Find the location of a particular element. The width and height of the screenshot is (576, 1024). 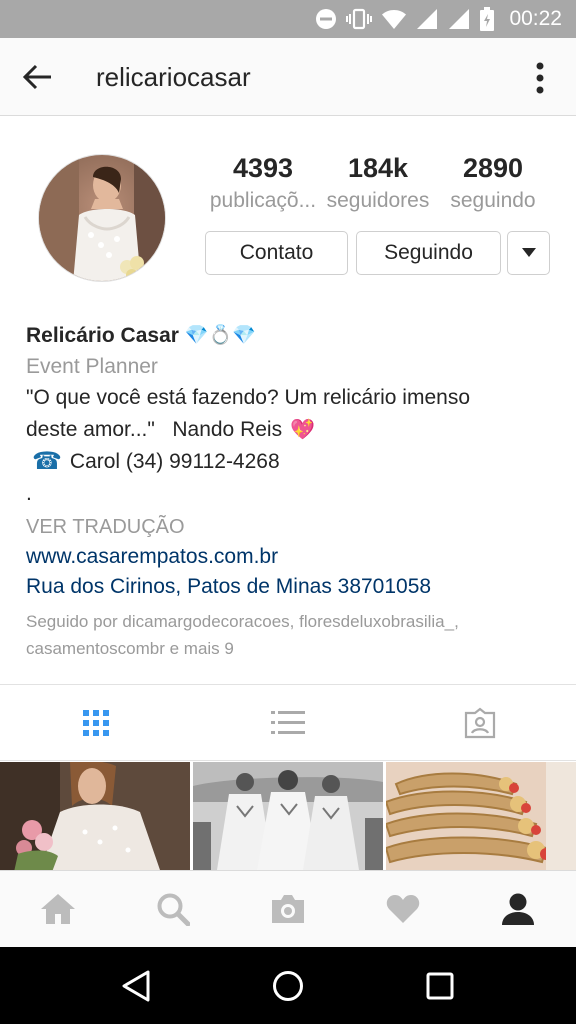

followers-value: 184k is located at coordinates (378, 168).